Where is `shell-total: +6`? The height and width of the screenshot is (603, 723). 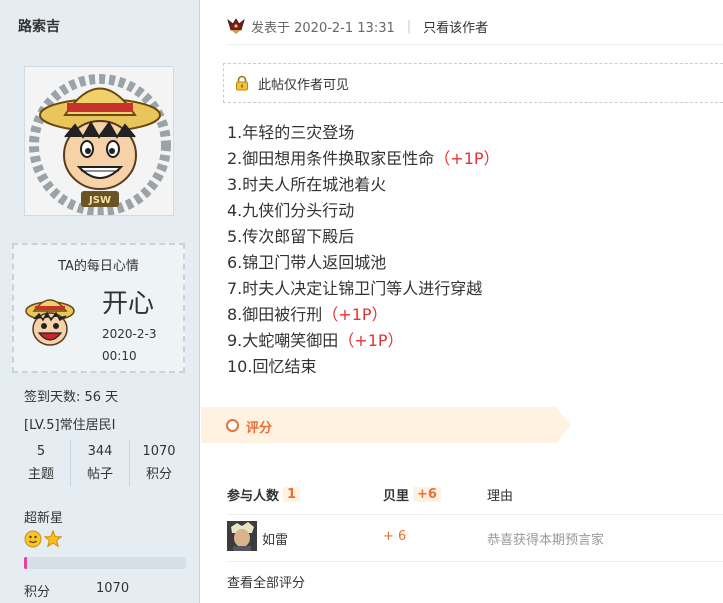
shell-total: +6 is located at coordinates (427, 494).